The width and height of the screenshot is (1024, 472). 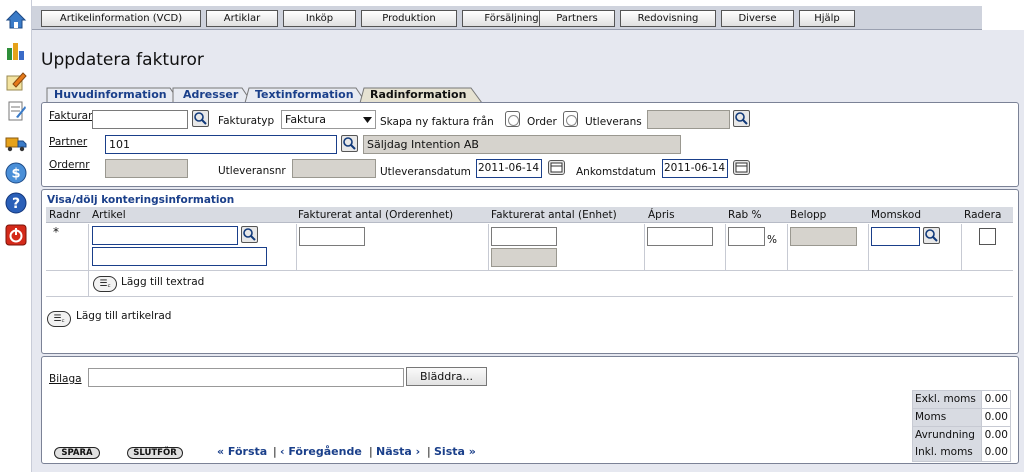 I want to click on partner-input: 101, so click(x=221, y=144).